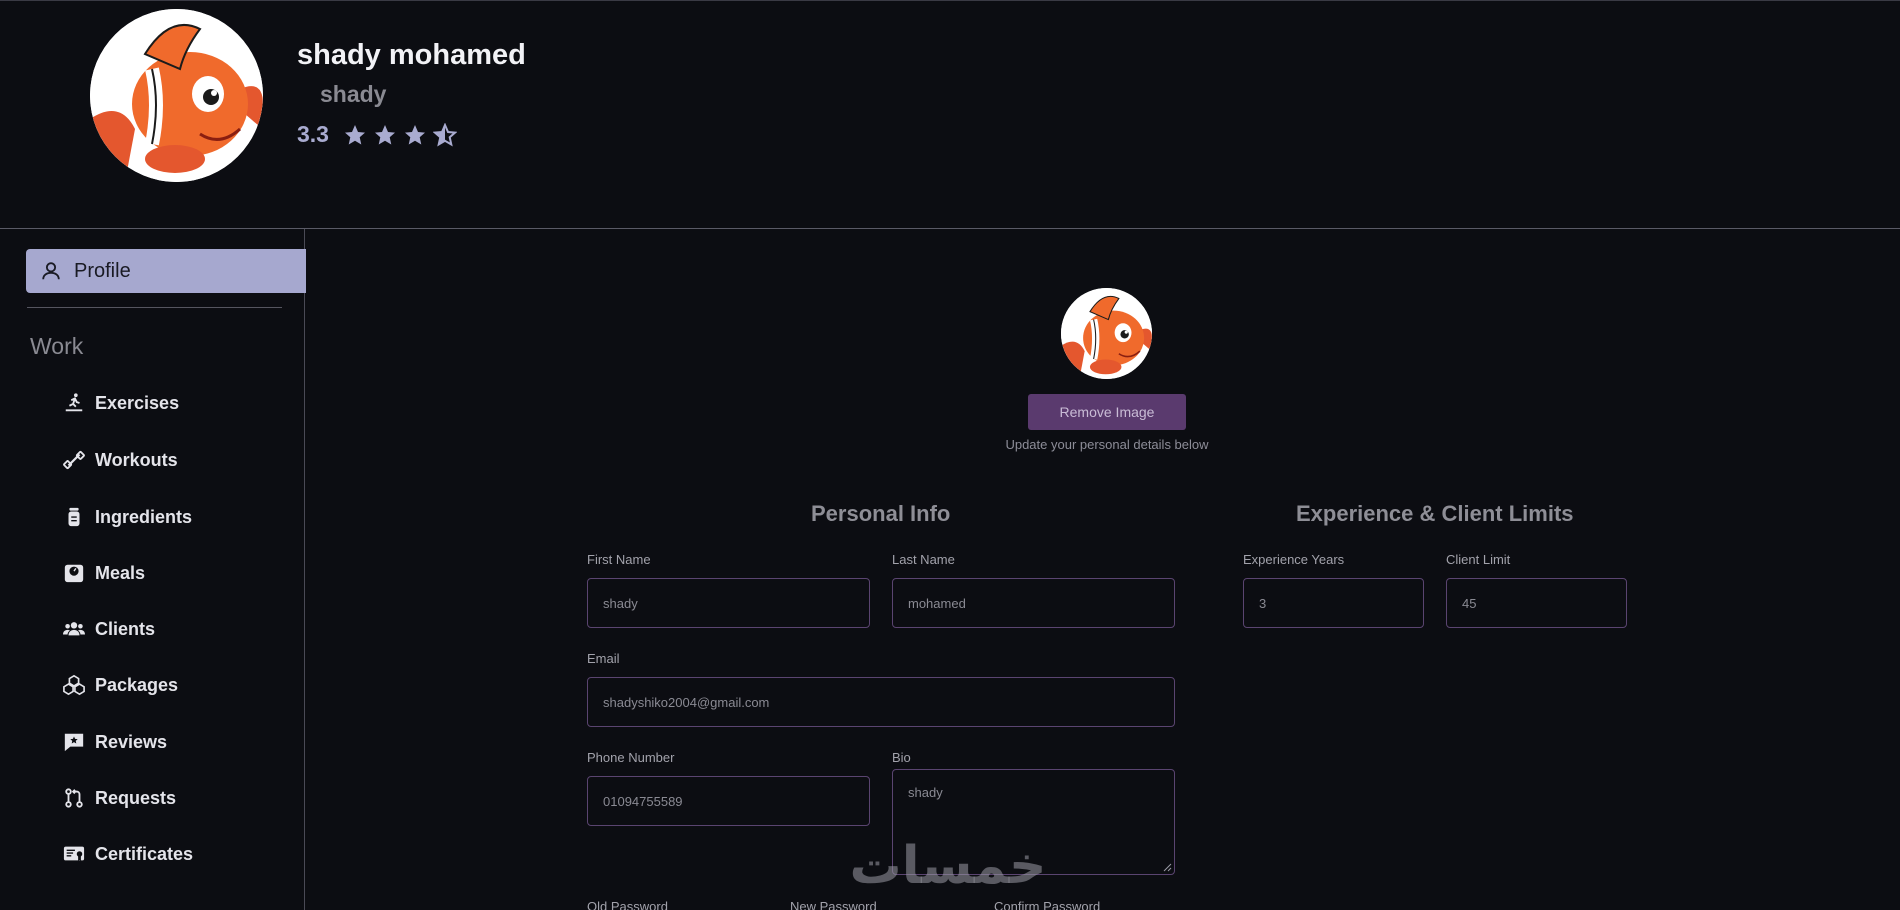  What do you see at coordinates (74, 853) in the screenshot?
I see `certificate-icon` at bounding box center [74, 853].